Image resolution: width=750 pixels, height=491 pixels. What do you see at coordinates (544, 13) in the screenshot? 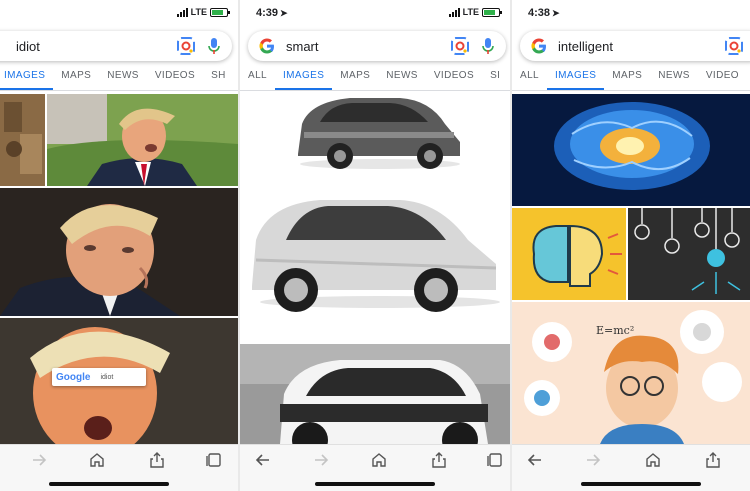
I see `status-time: 4:38 ➤` at bounding box center [544, 13].